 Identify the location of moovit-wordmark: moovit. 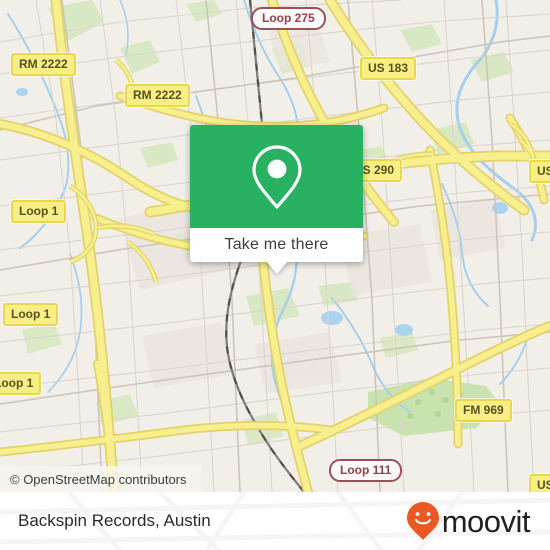
(486, 521).